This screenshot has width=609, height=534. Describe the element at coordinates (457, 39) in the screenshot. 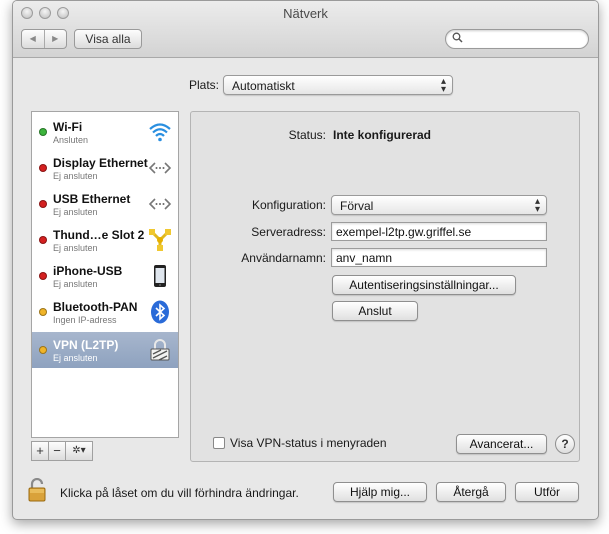

I see `search-icon` at that location.